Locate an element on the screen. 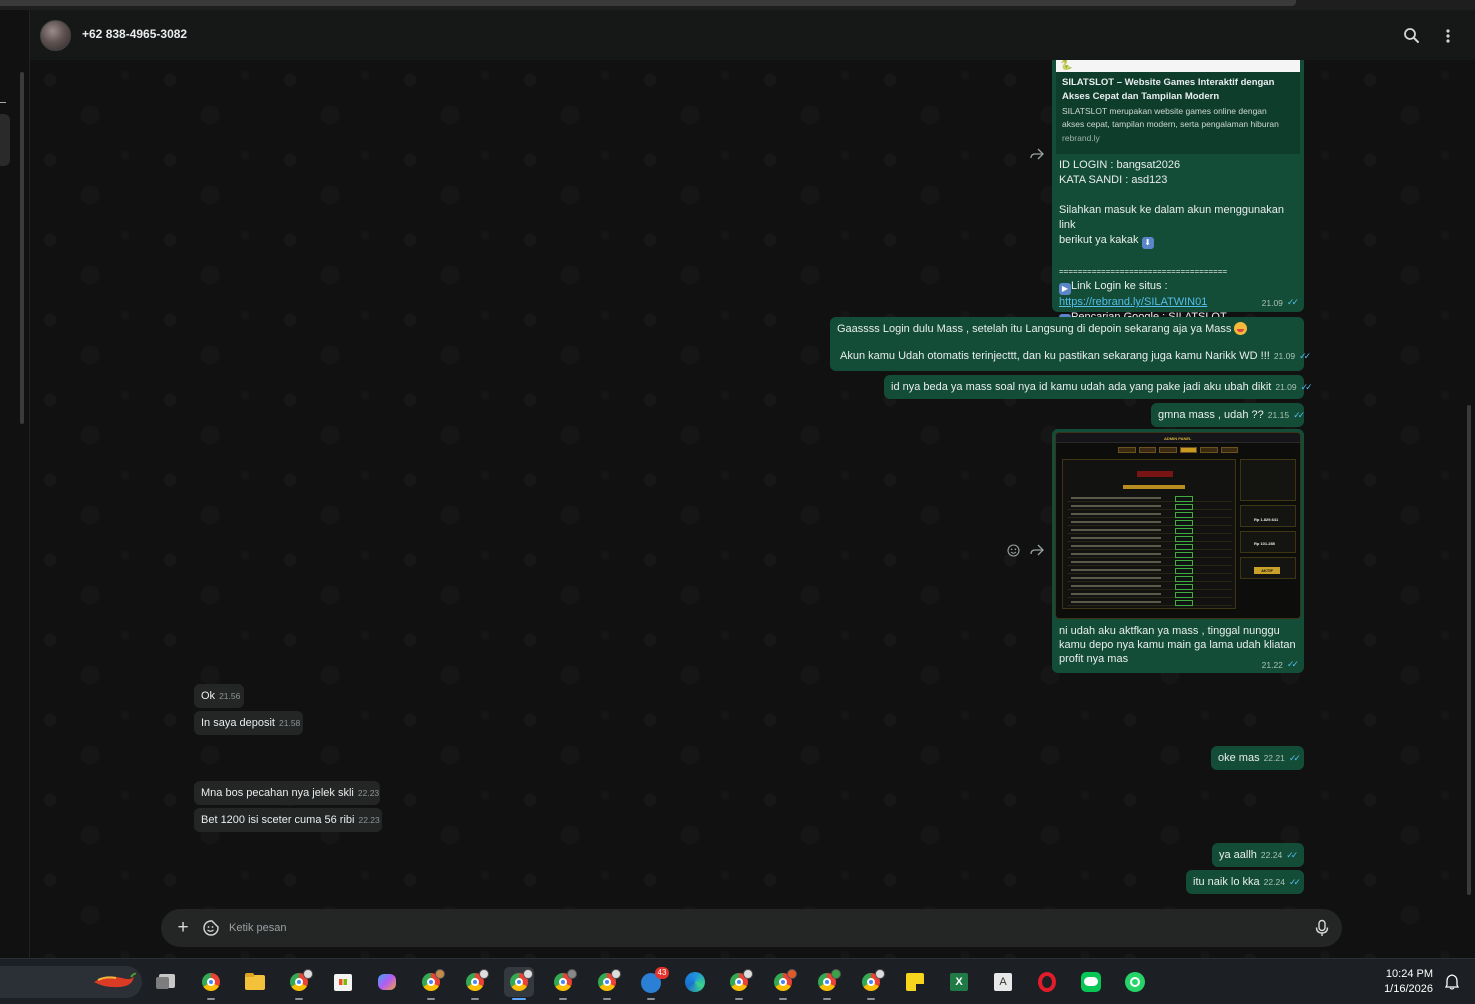 The image size is (1475, 1004). message-incoming: Ok 21.56 is located at coordinates (219, 696).